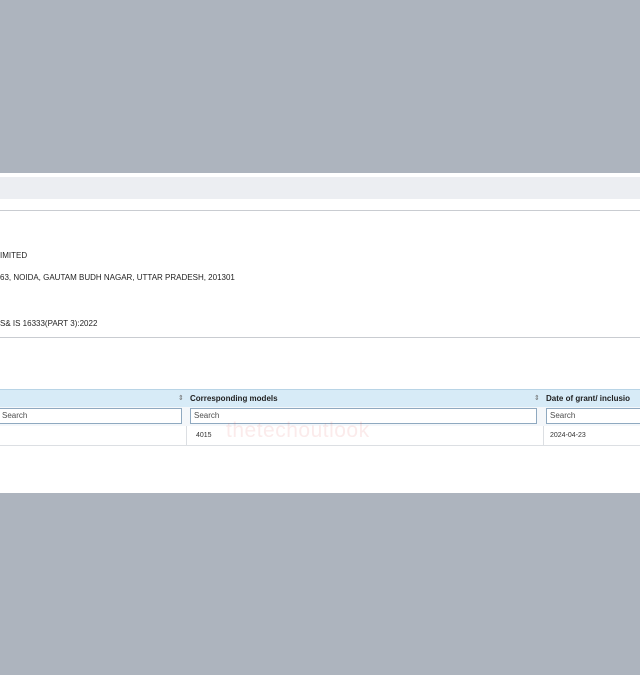 The height and width of the screenshot is (675, 640). What do you see at coordinates (363, 416) in the screenshot?
I see `search-input-corresponding-models` at bounding box center [363, 416].